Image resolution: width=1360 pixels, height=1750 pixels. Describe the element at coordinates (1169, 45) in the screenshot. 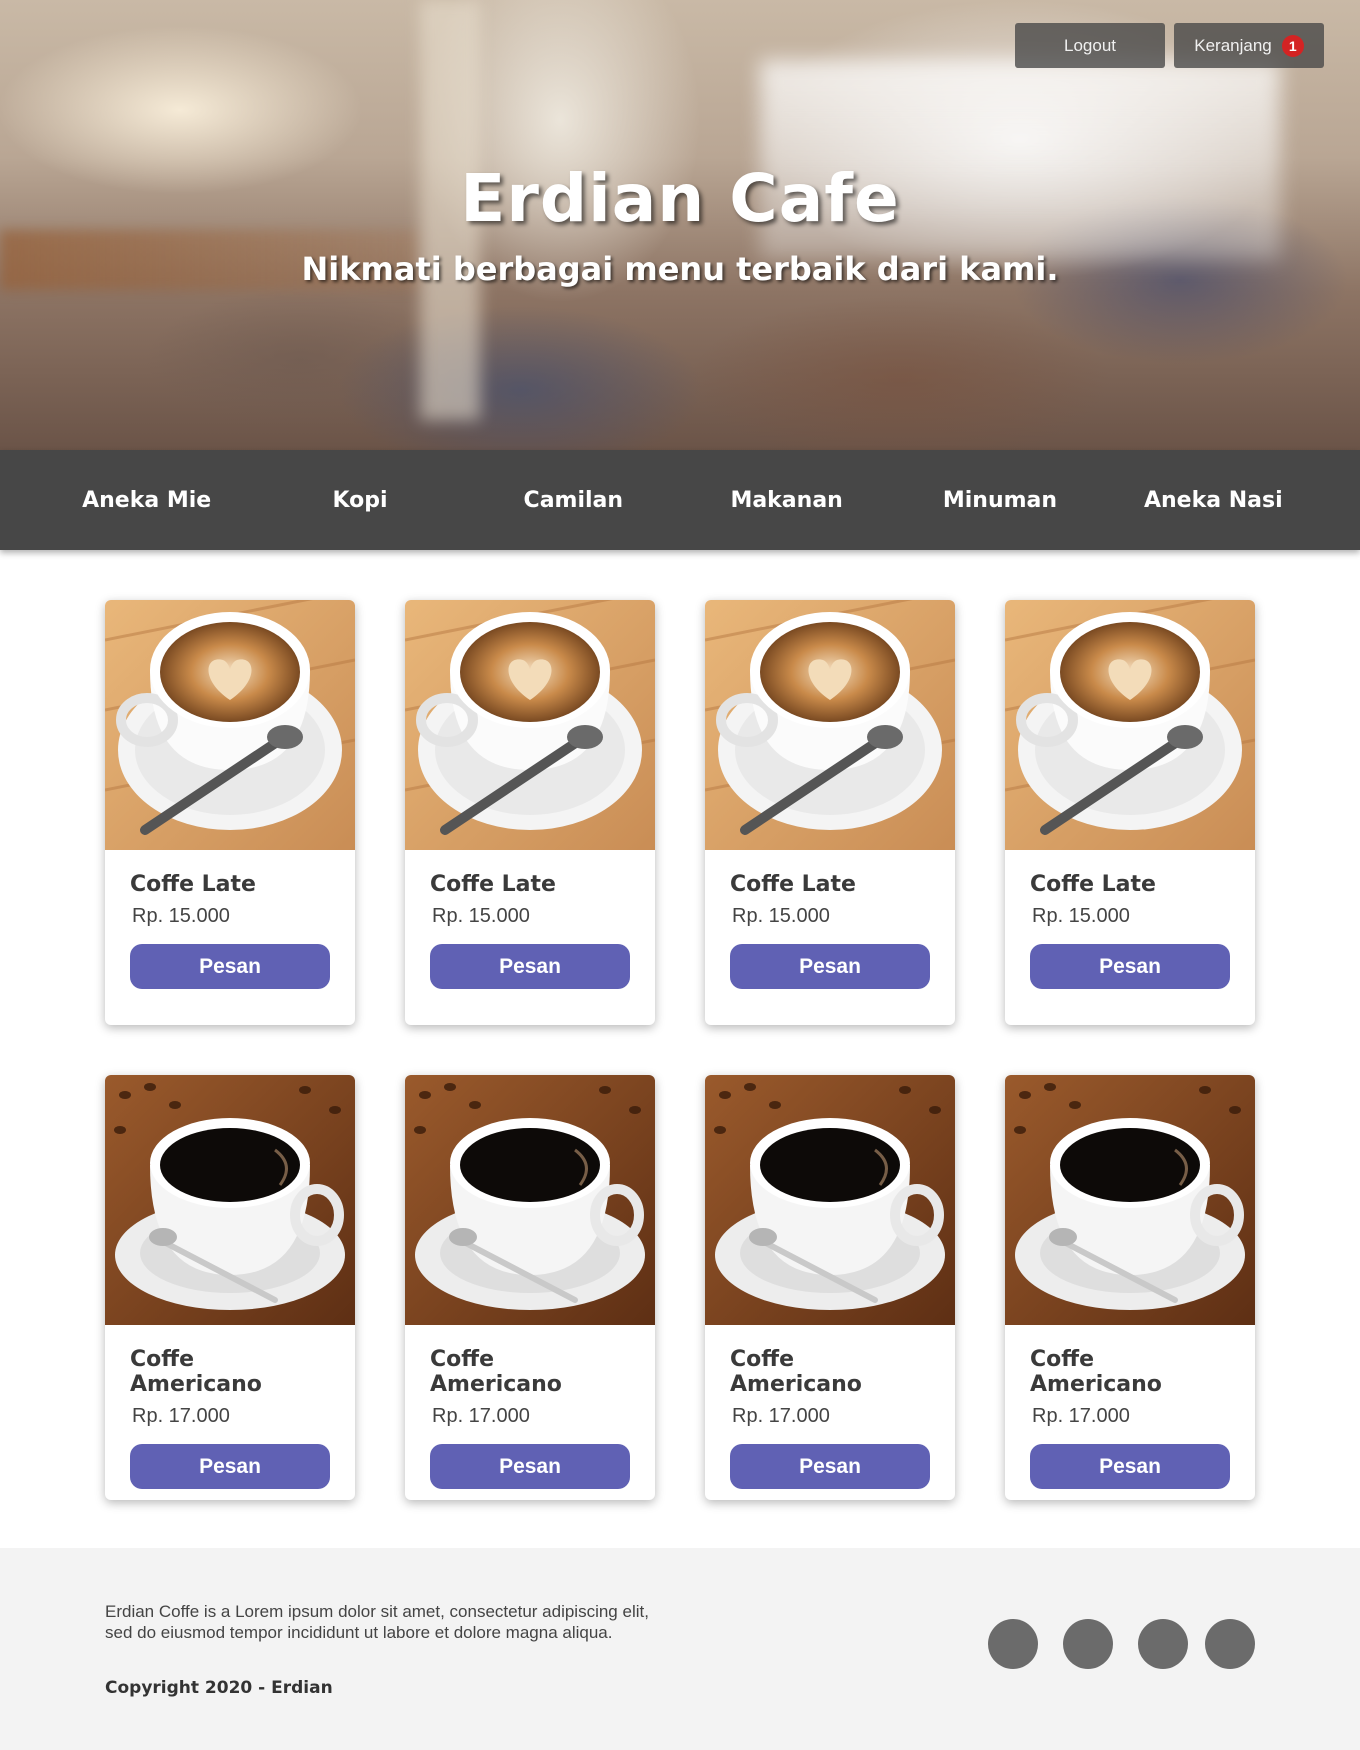

I see `top-buttons: Logout Keranjang 1` at that location.